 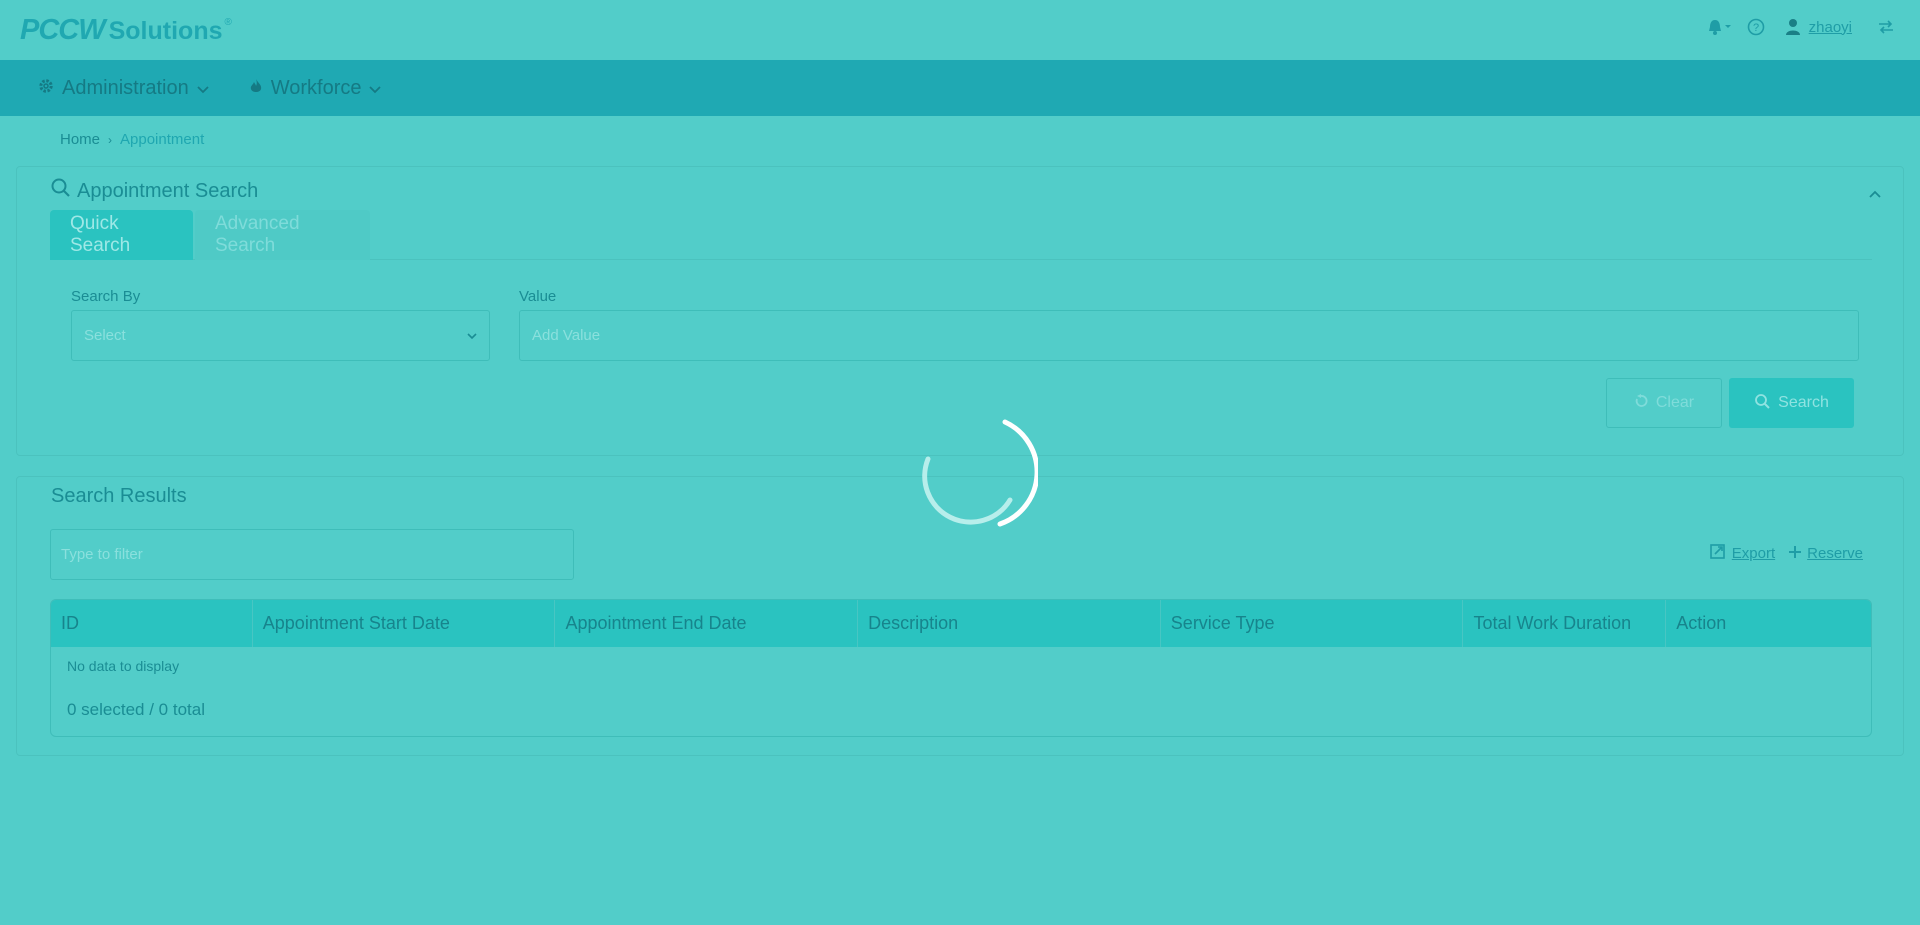 I want to click on search-label: Search, so click(x=1803, y=402).